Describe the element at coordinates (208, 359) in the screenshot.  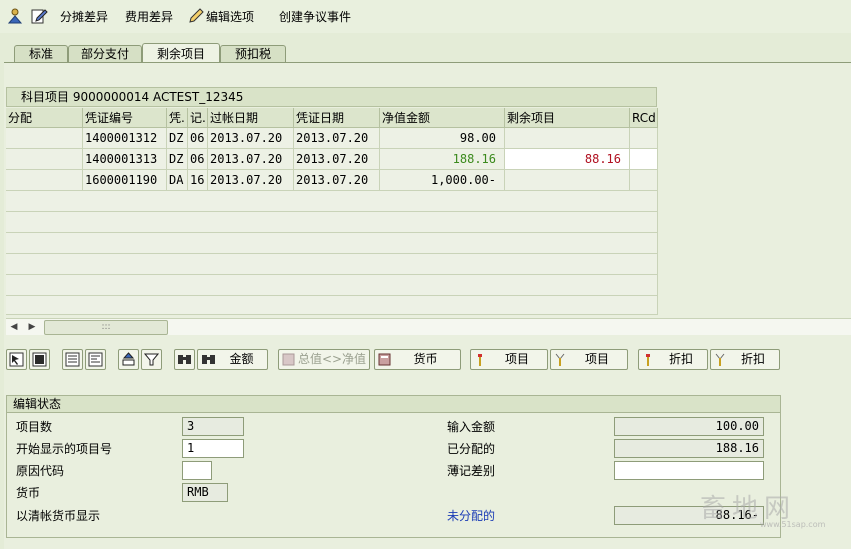
I see `search-next-icon` at that location.